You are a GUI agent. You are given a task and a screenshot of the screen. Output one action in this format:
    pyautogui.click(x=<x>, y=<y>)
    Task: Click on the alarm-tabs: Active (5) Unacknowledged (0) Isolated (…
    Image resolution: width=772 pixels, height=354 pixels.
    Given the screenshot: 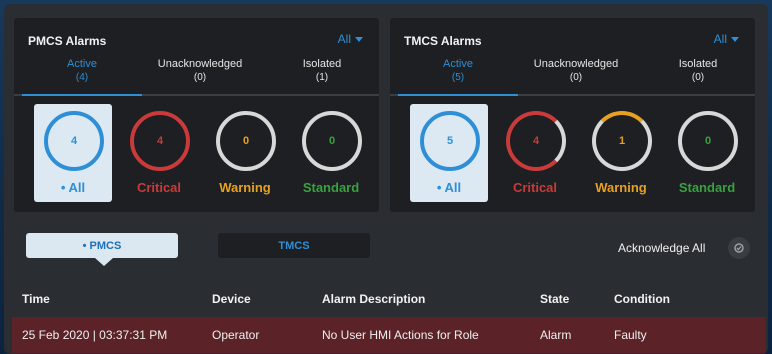 What is the action you would take?
    pyautogui.click(x=572, y=78)
    